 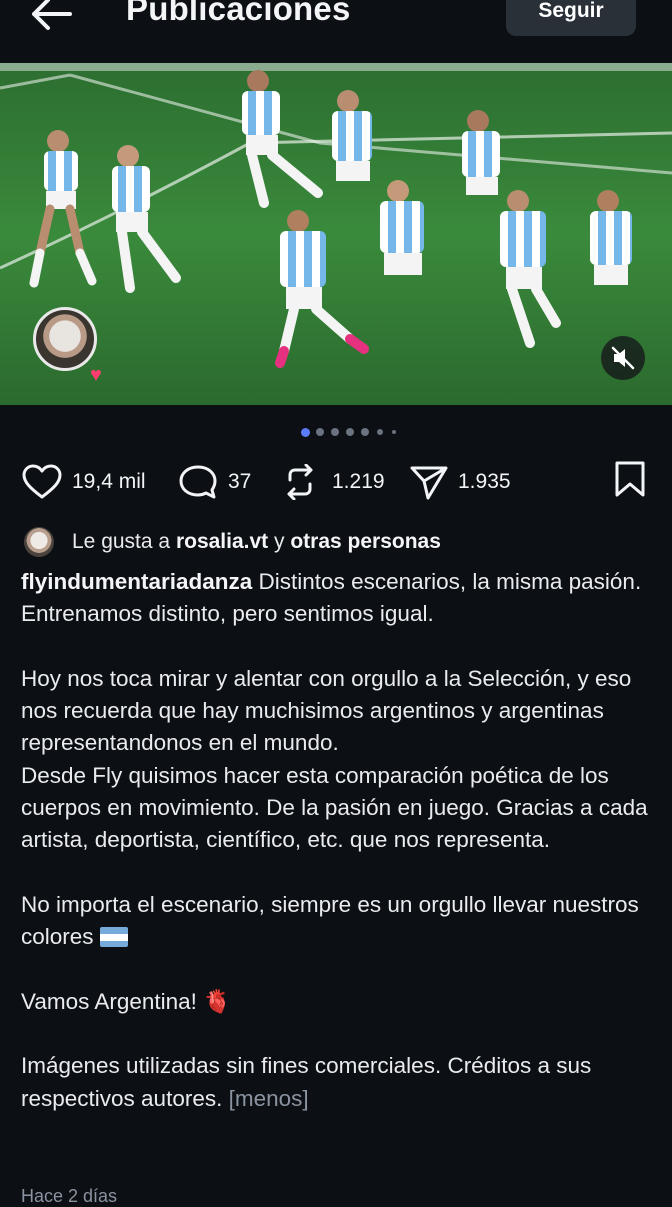 What do you see at coordinates (358, 481) in the screenshot?
I see `repost-count: 1.219` at bounding box center [358, 481].